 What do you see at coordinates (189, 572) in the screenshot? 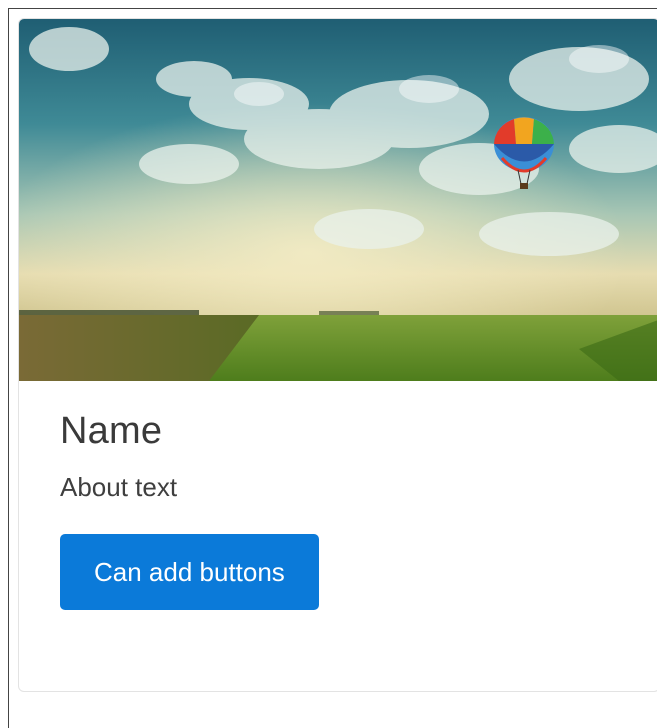
I see `card-action-button: Can add buttons` at bounding box center [189, 572].